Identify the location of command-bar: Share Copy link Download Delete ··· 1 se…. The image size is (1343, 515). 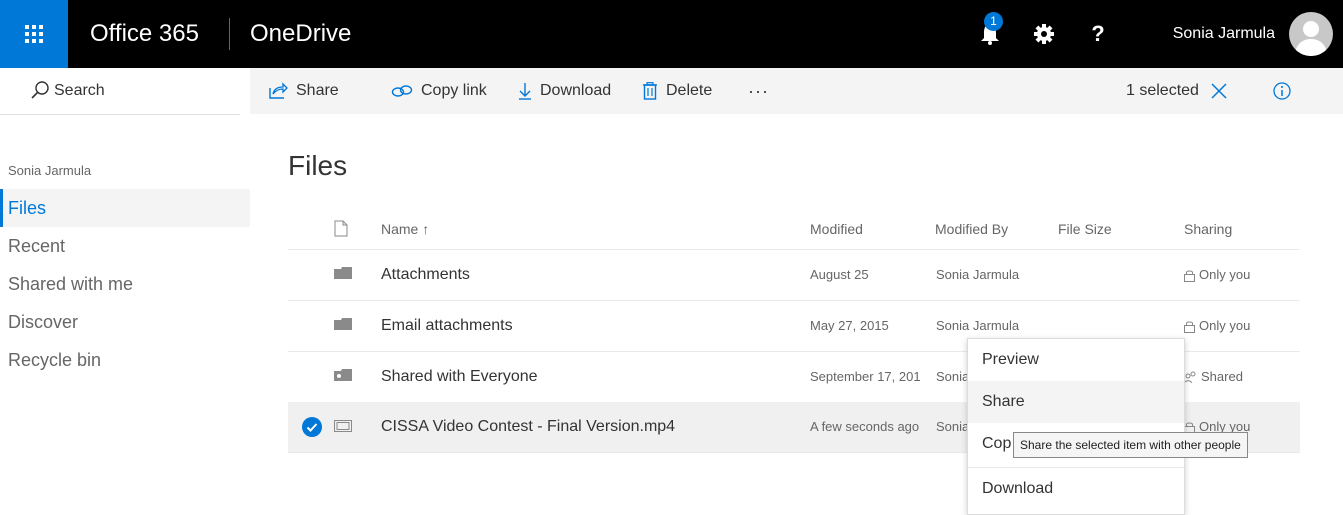
(796, 91).